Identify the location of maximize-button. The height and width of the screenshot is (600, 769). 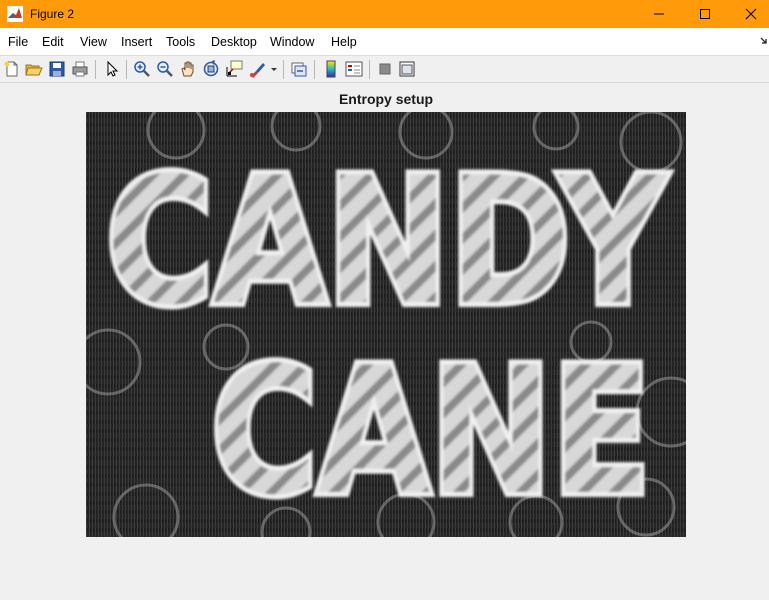
(705, 14).